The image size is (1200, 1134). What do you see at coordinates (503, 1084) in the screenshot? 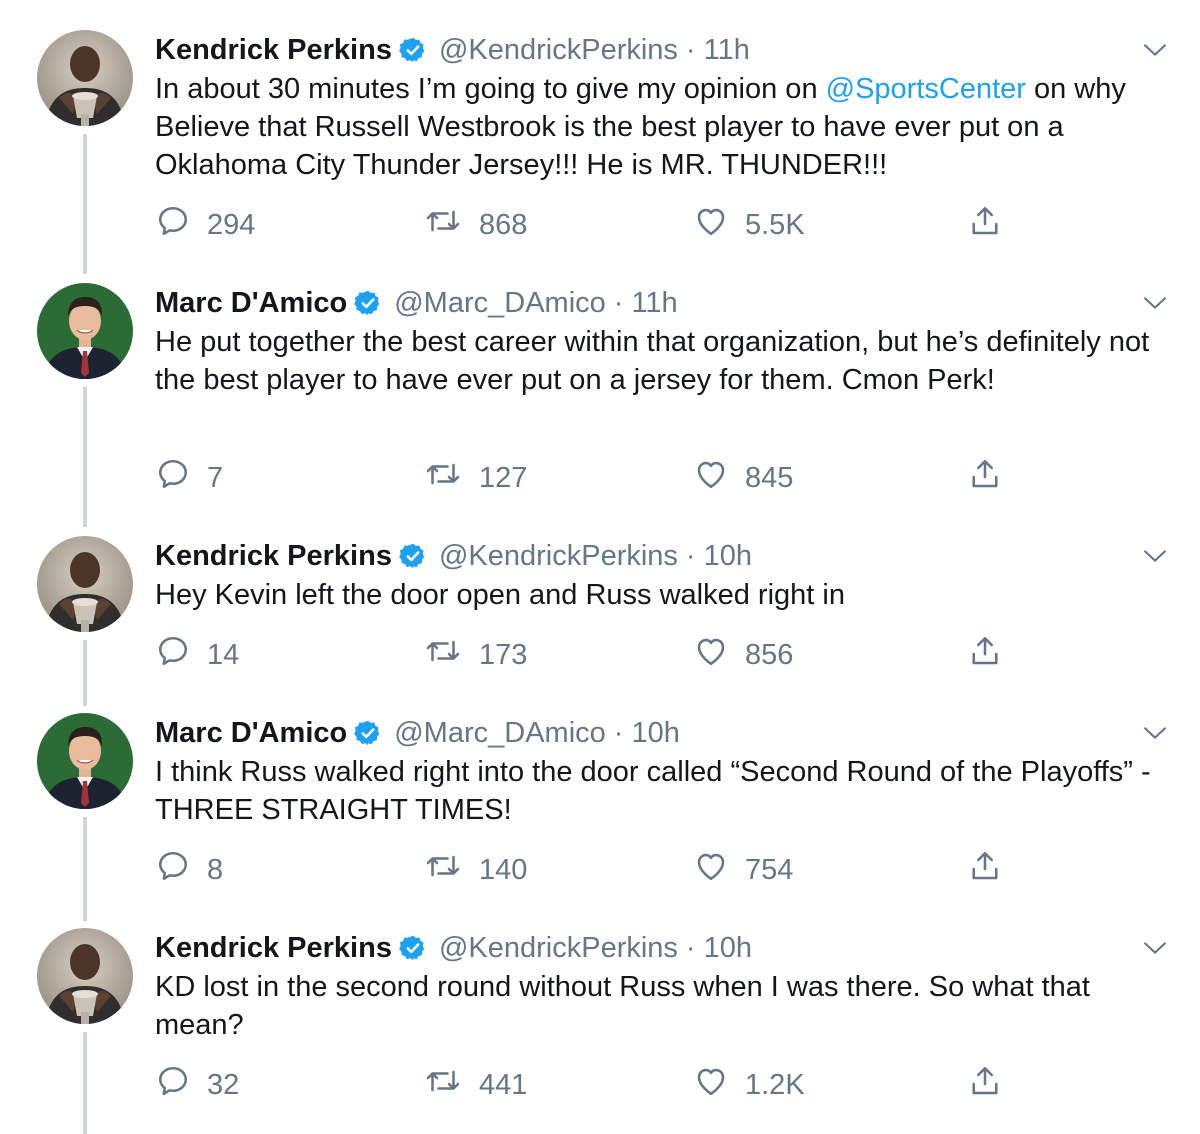
I see `retweet-count: 441` at bounding box center [503, 1084].